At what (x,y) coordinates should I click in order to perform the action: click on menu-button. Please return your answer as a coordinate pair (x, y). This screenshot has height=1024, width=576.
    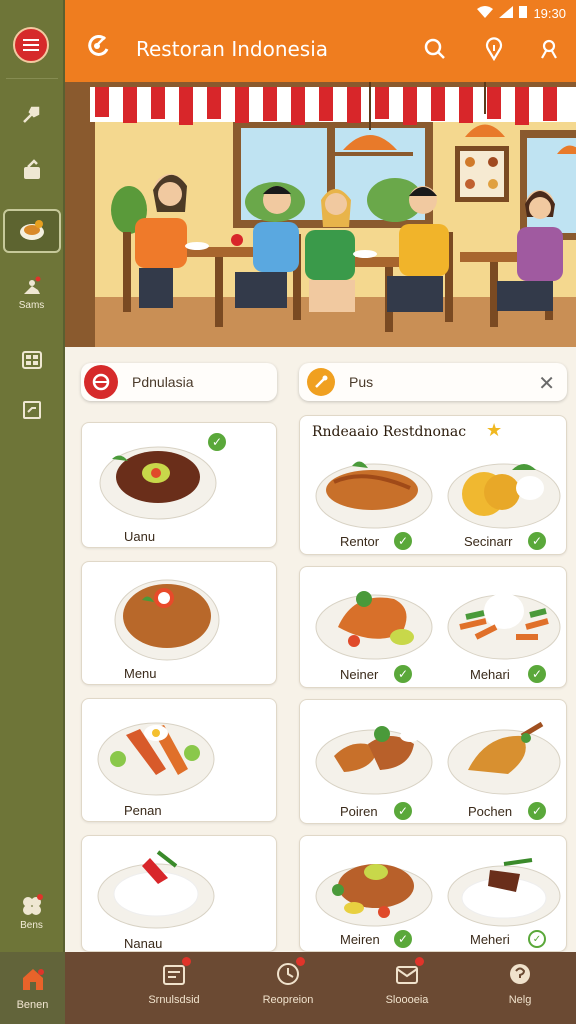
    Looking at the image, I should click on (31, 45).